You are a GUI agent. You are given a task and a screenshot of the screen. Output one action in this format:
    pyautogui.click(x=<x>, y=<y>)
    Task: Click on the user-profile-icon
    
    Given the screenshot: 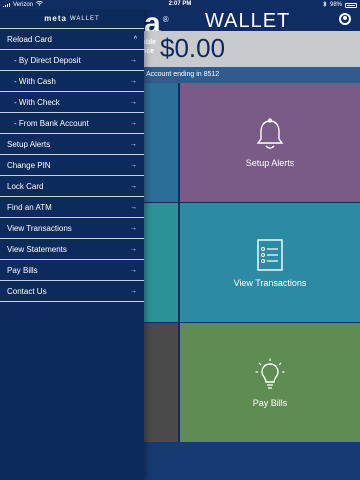 What is the action you would take?
    pyautogui.click(x=345, y=19)
    